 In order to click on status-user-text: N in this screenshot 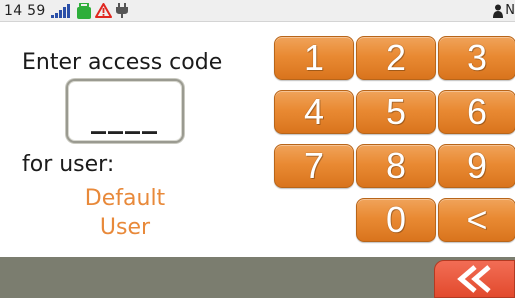, I will do `click(510, 10)`.